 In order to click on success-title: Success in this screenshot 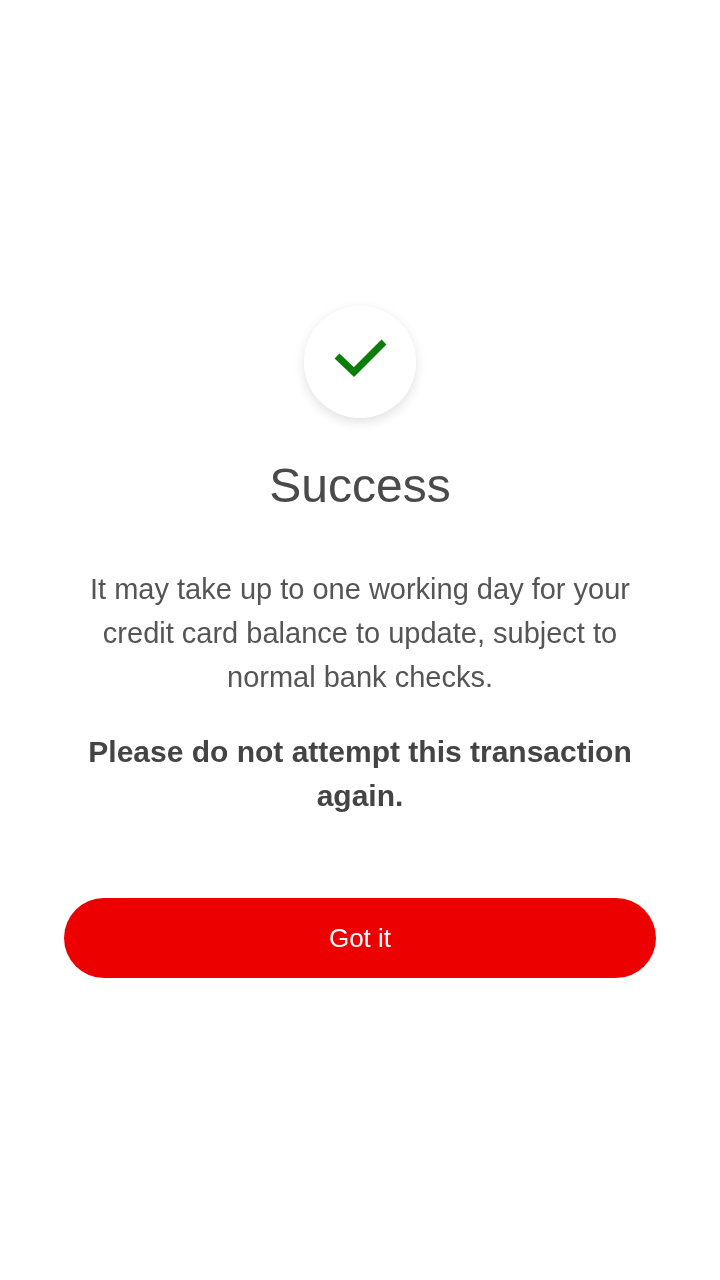, I will do `click(360, 486)`.